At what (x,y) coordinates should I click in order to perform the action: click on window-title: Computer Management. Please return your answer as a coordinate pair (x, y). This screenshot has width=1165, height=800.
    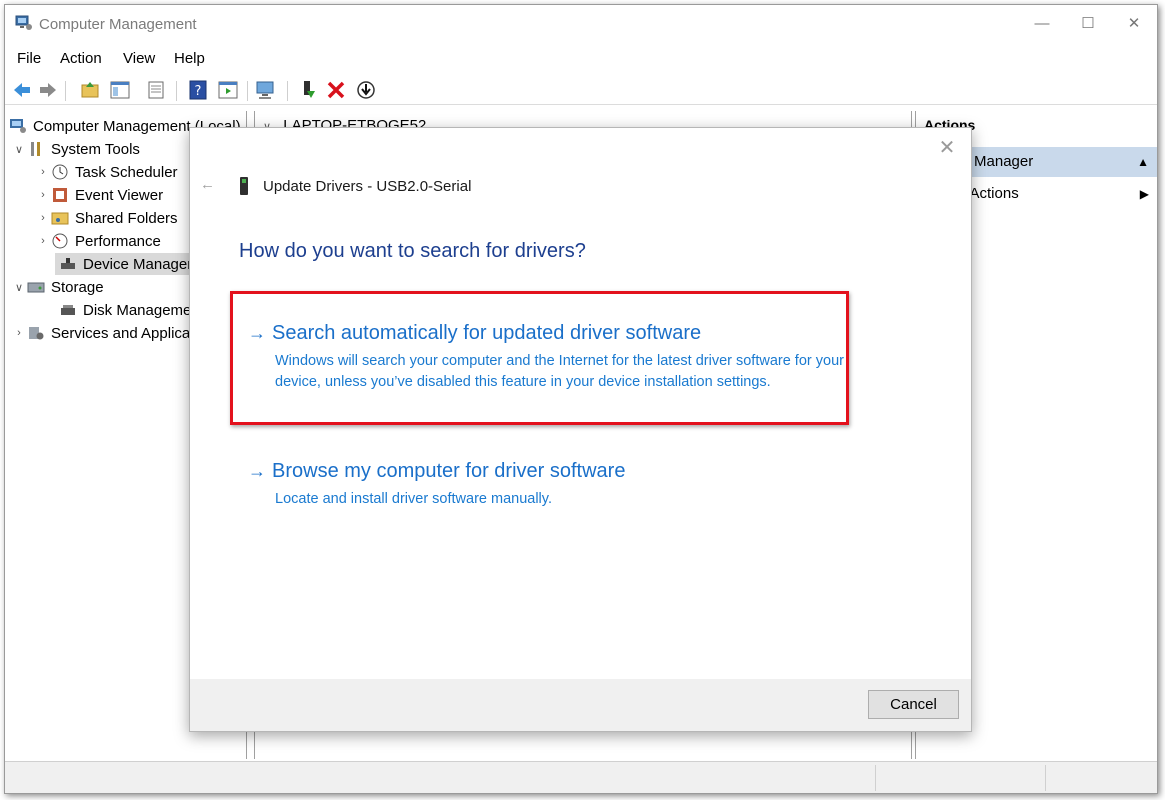
    Looking at the image, I should click on (118, 24).